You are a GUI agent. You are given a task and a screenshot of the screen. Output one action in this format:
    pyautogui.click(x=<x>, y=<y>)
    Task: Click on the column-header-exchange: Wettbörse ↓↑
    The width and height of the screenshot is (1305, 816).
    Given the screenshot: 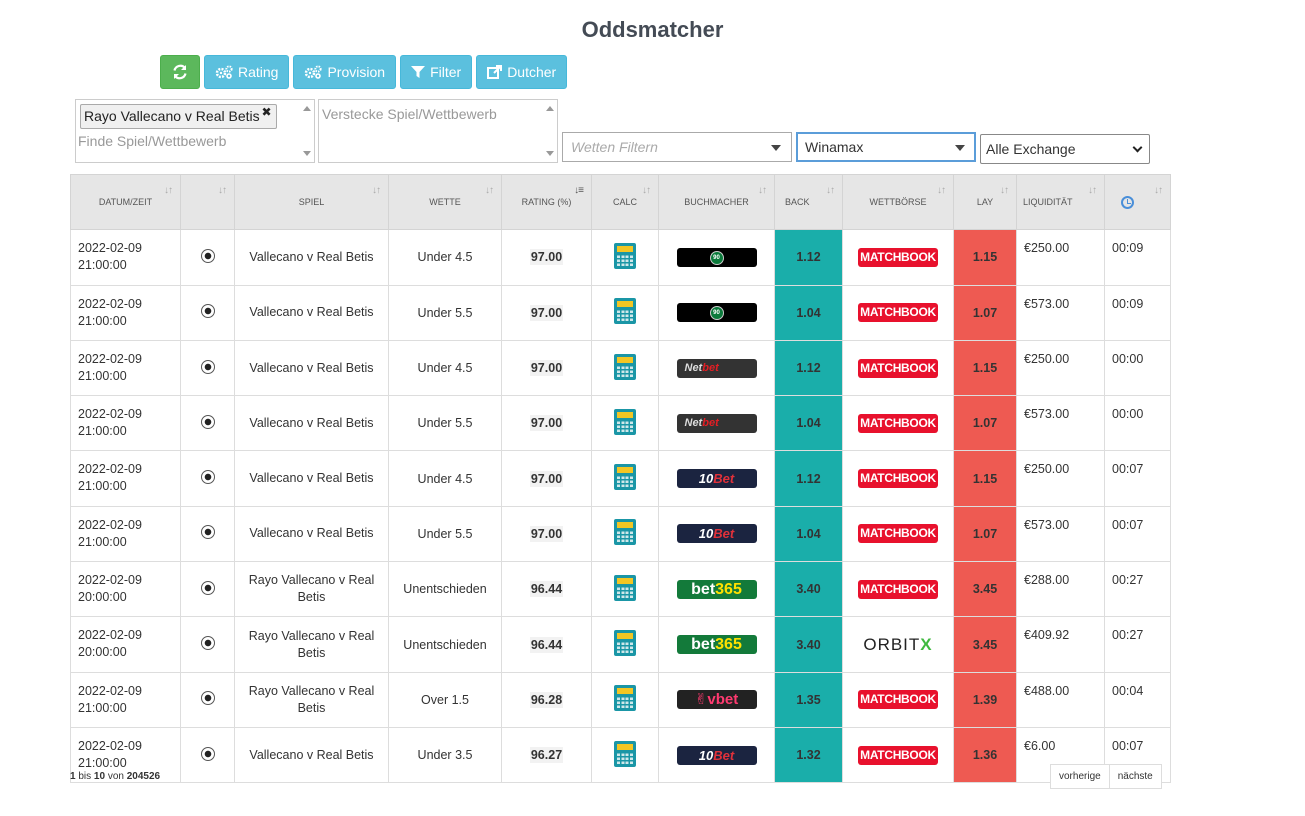 What is the action you would take?
    pyautogui.click(x=898, y=202)
    